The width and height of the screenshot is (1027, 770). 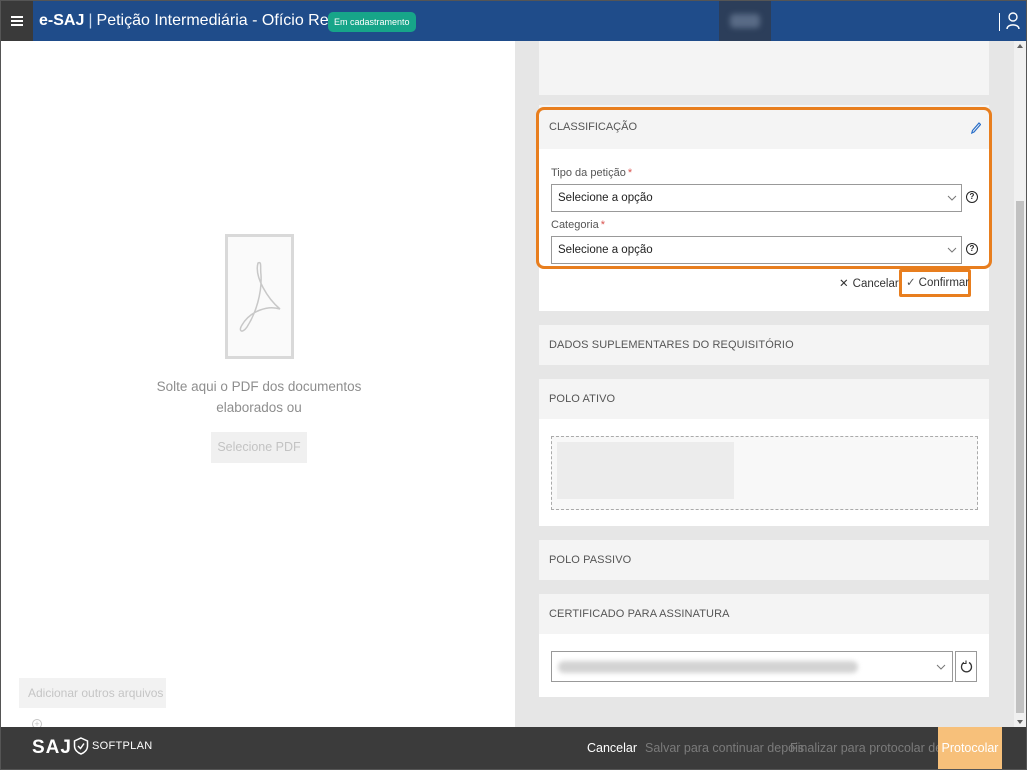 I want to click on classification-title: CLASSIFICAÇÃO, so click(x=764, y=127).